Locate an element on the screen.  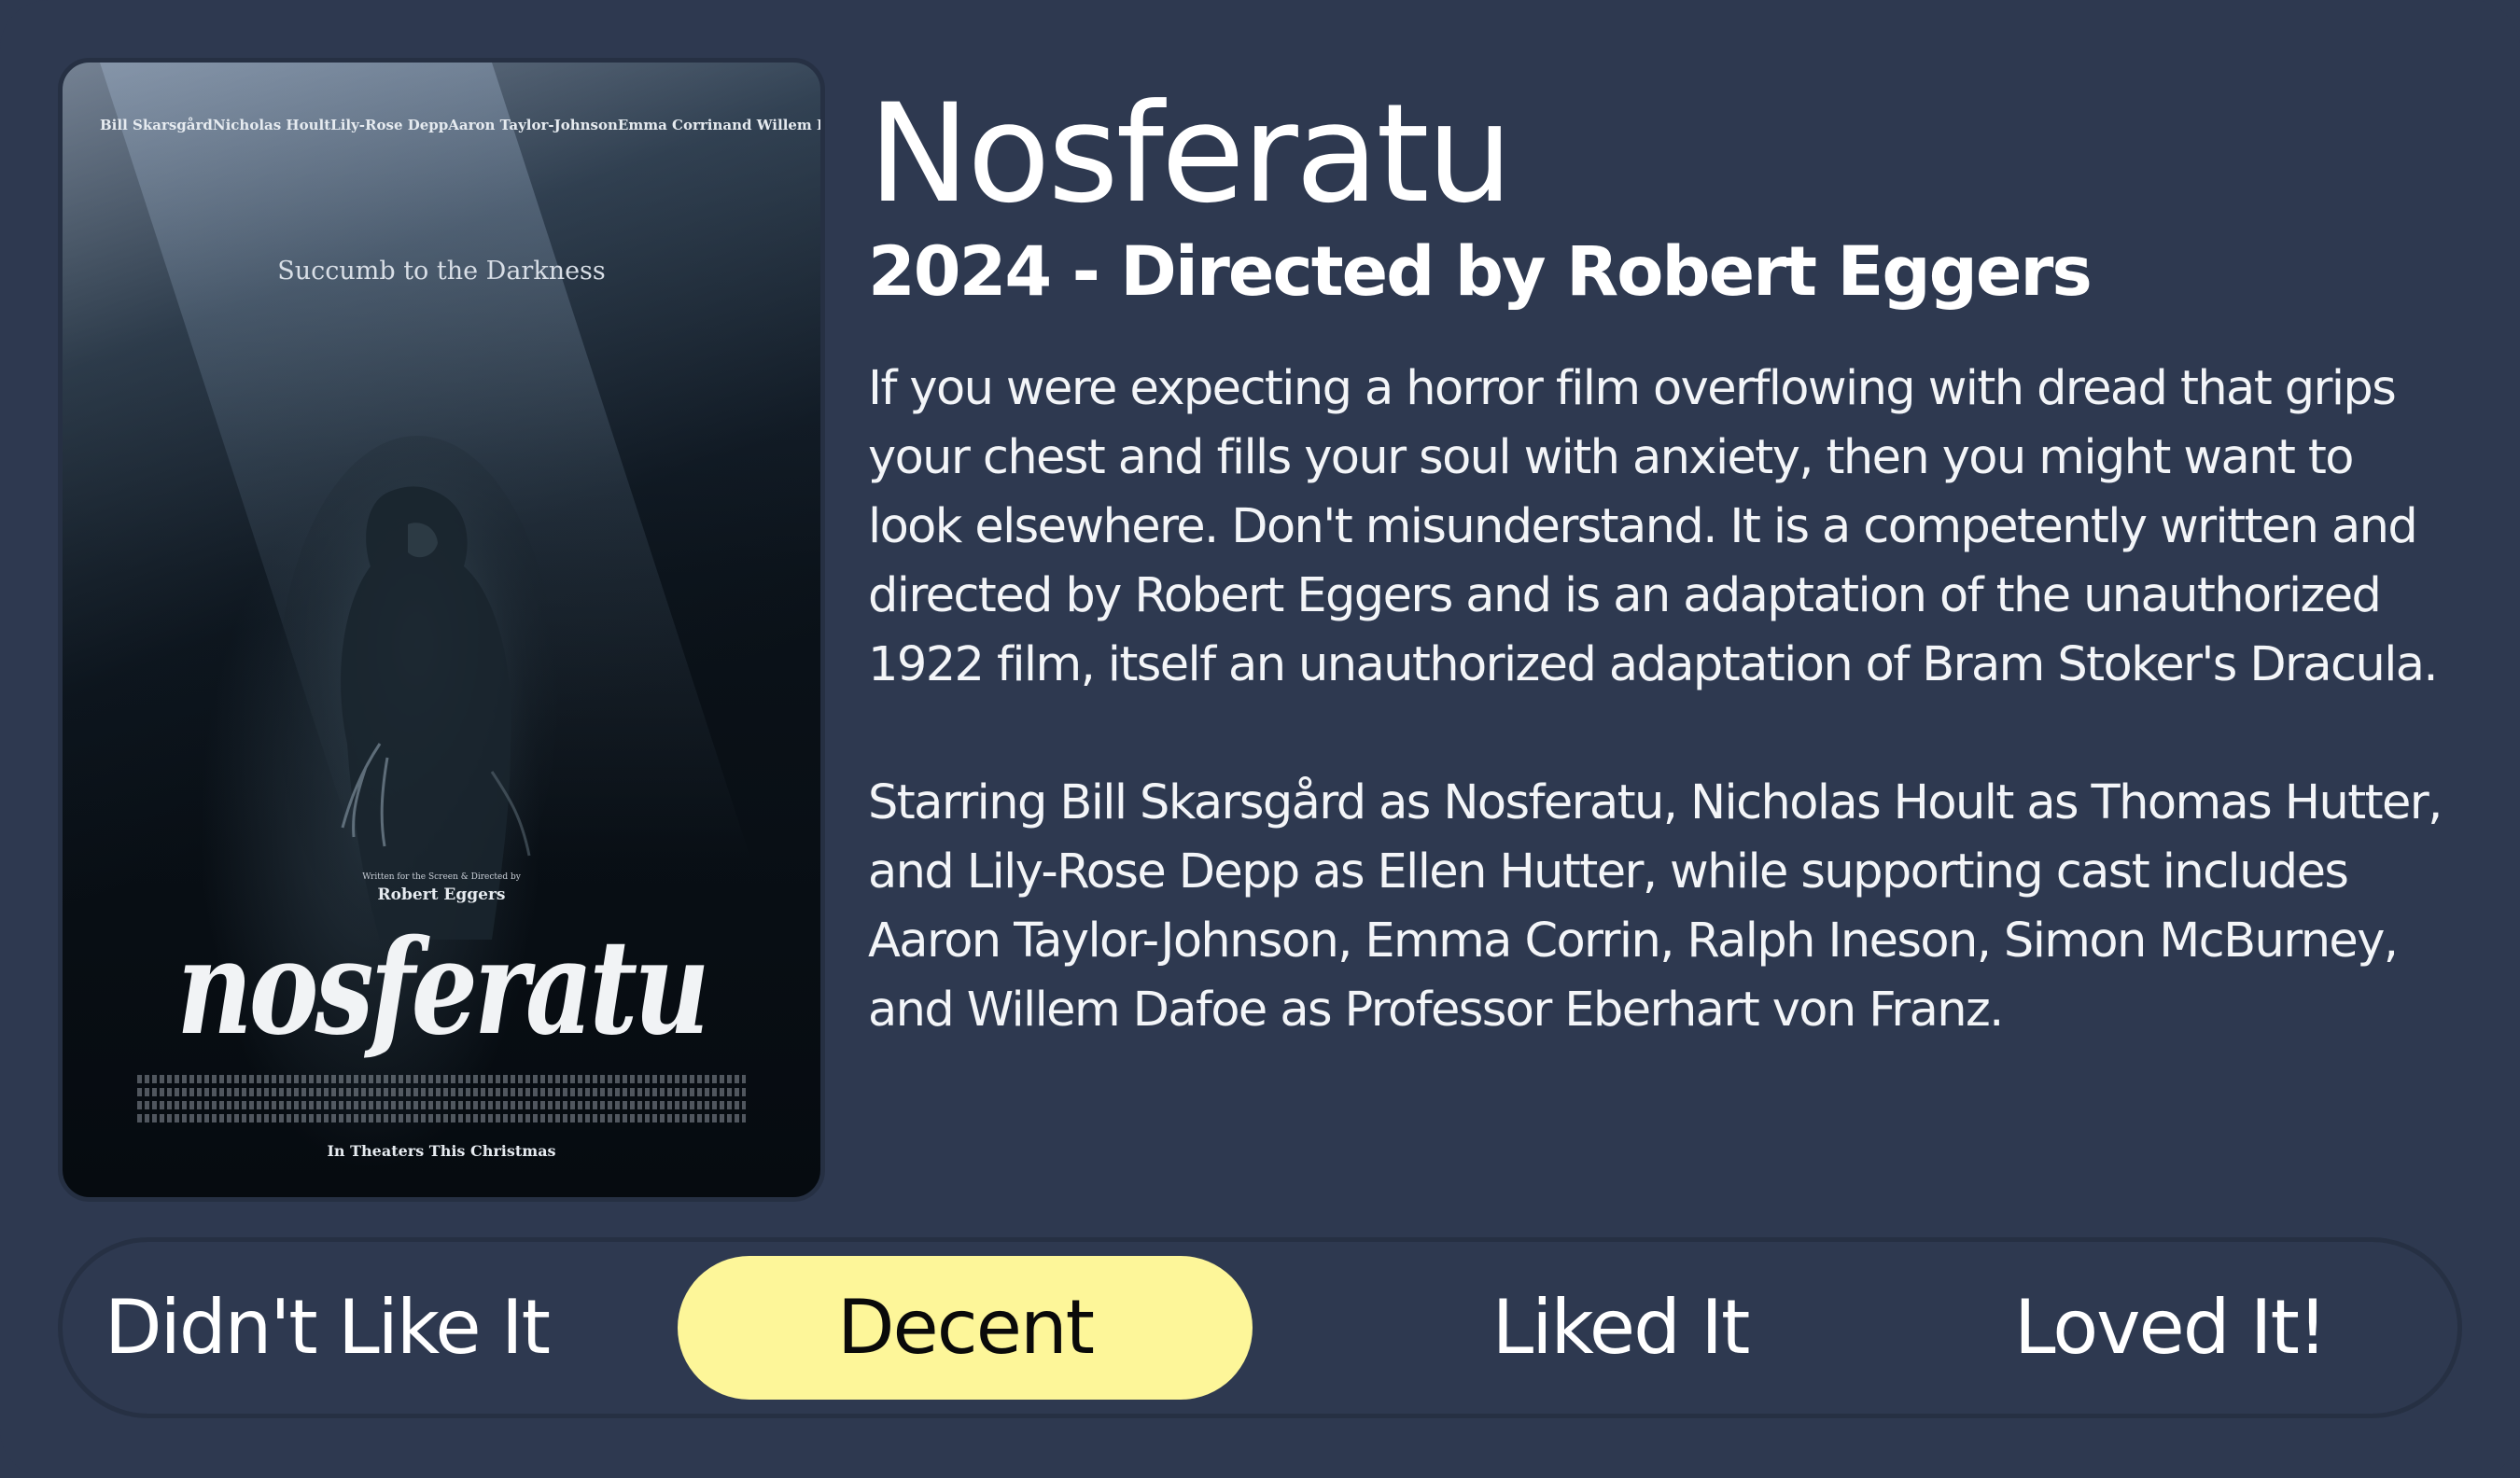
movie-subtitle: 2024 - Directed by Robert Eggers is located at coordinates (1480, 272).